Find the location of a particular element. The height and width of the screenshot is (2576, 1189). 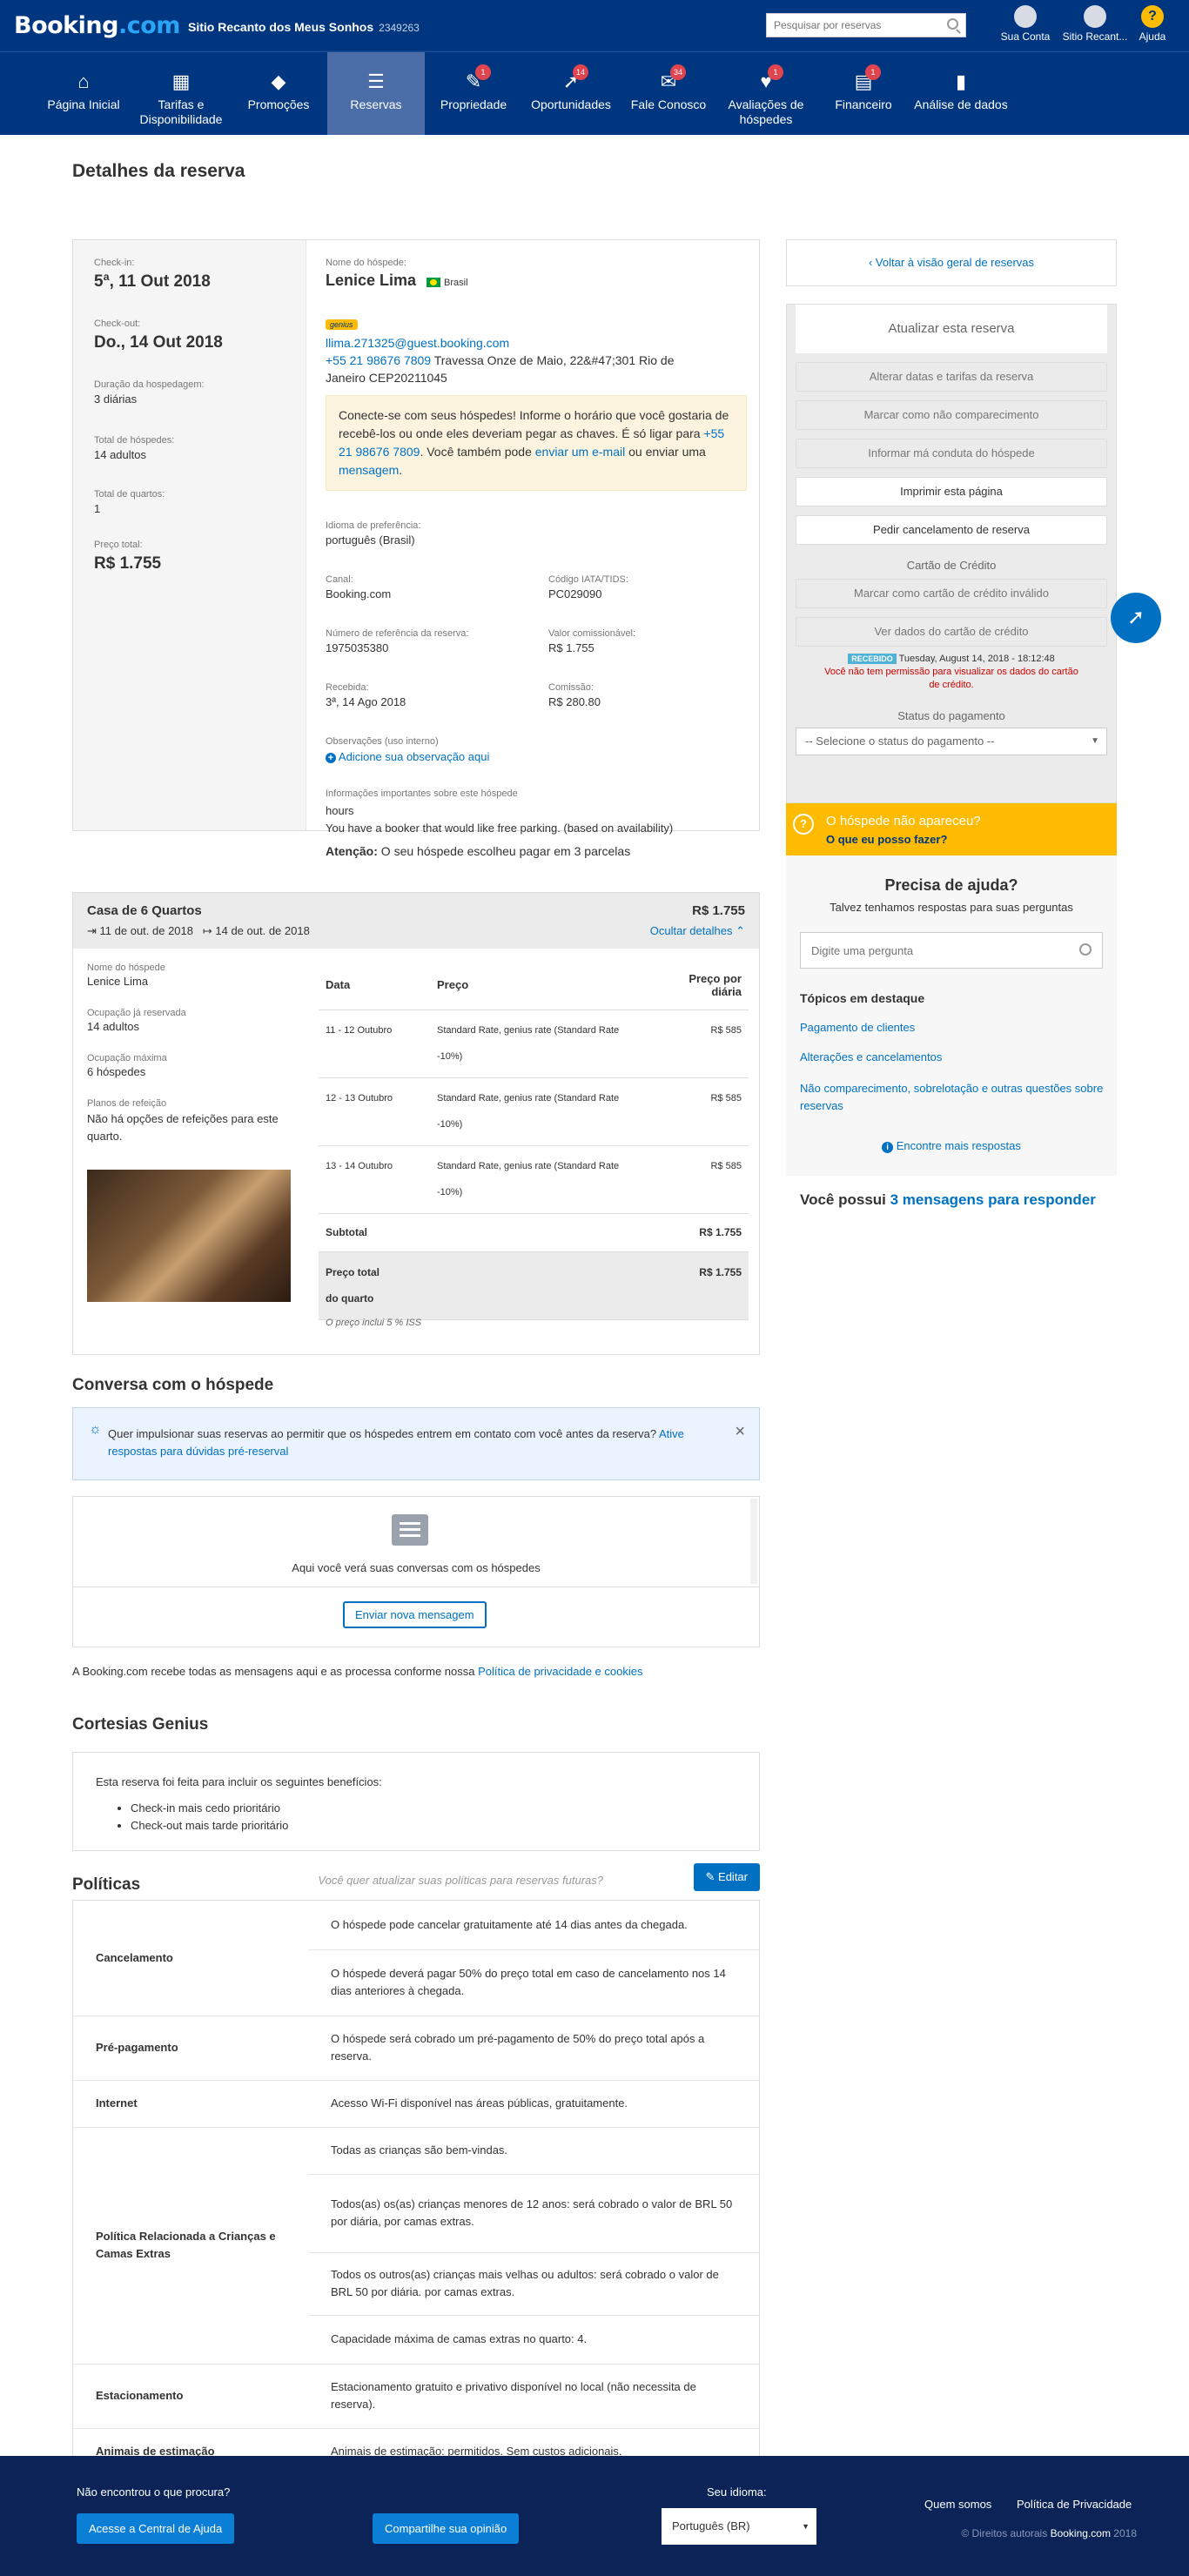

policy-key: Cancelamento is located at coordinates (135, 1957).